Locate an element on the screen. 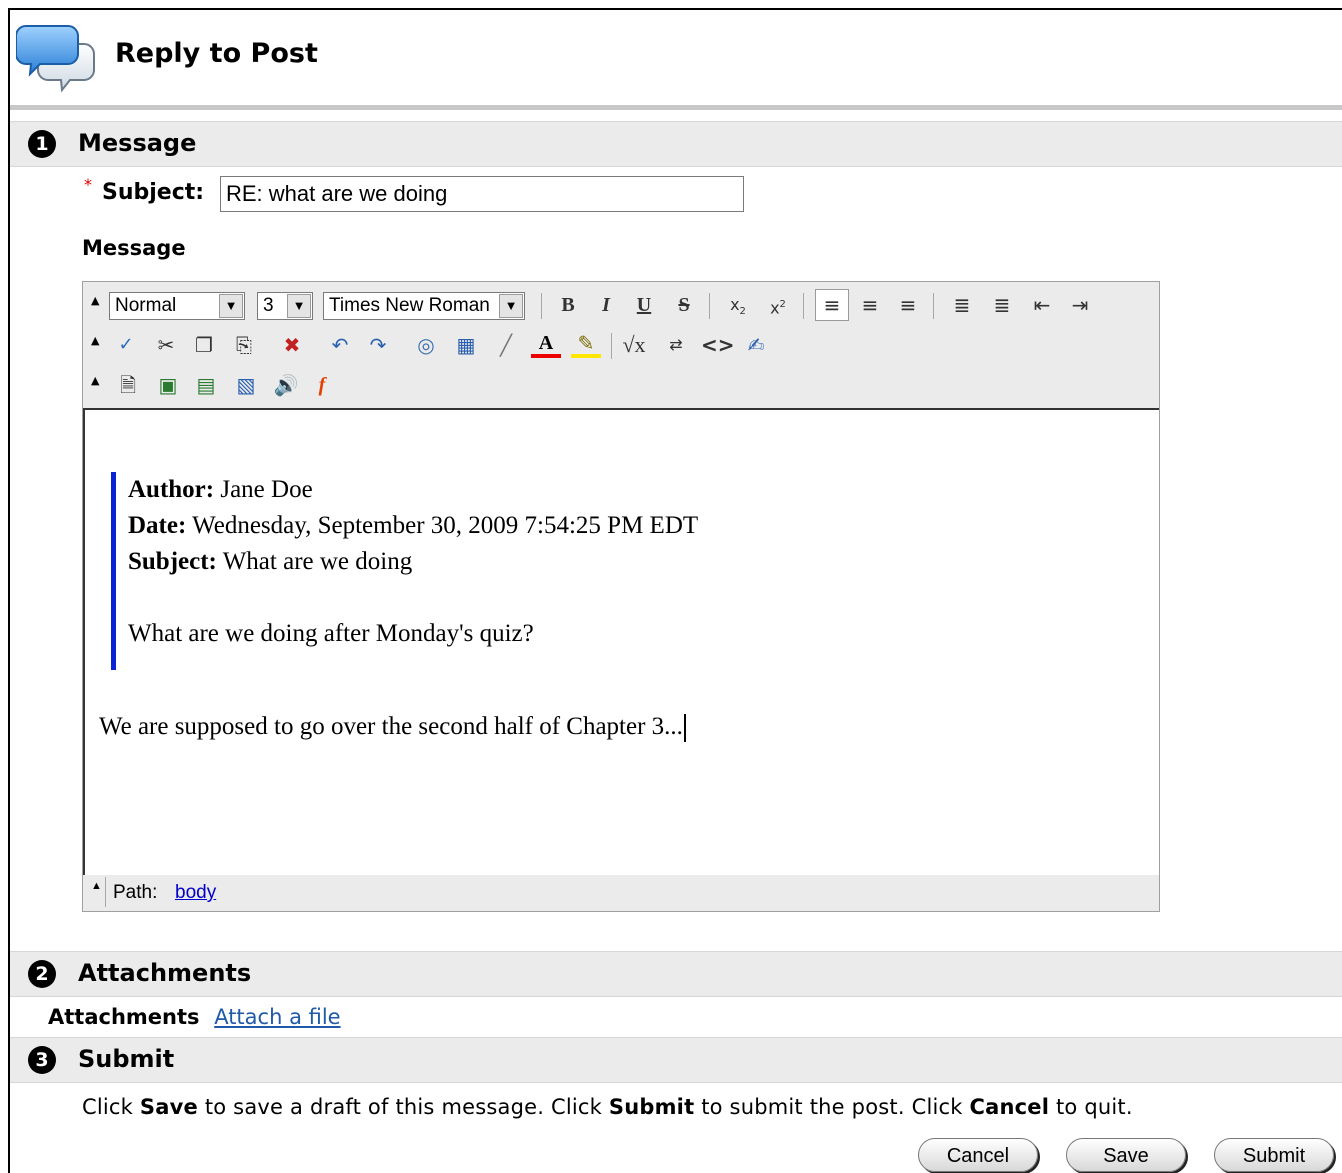  preview-icon: ✍ is located at coordinates (756, 345).